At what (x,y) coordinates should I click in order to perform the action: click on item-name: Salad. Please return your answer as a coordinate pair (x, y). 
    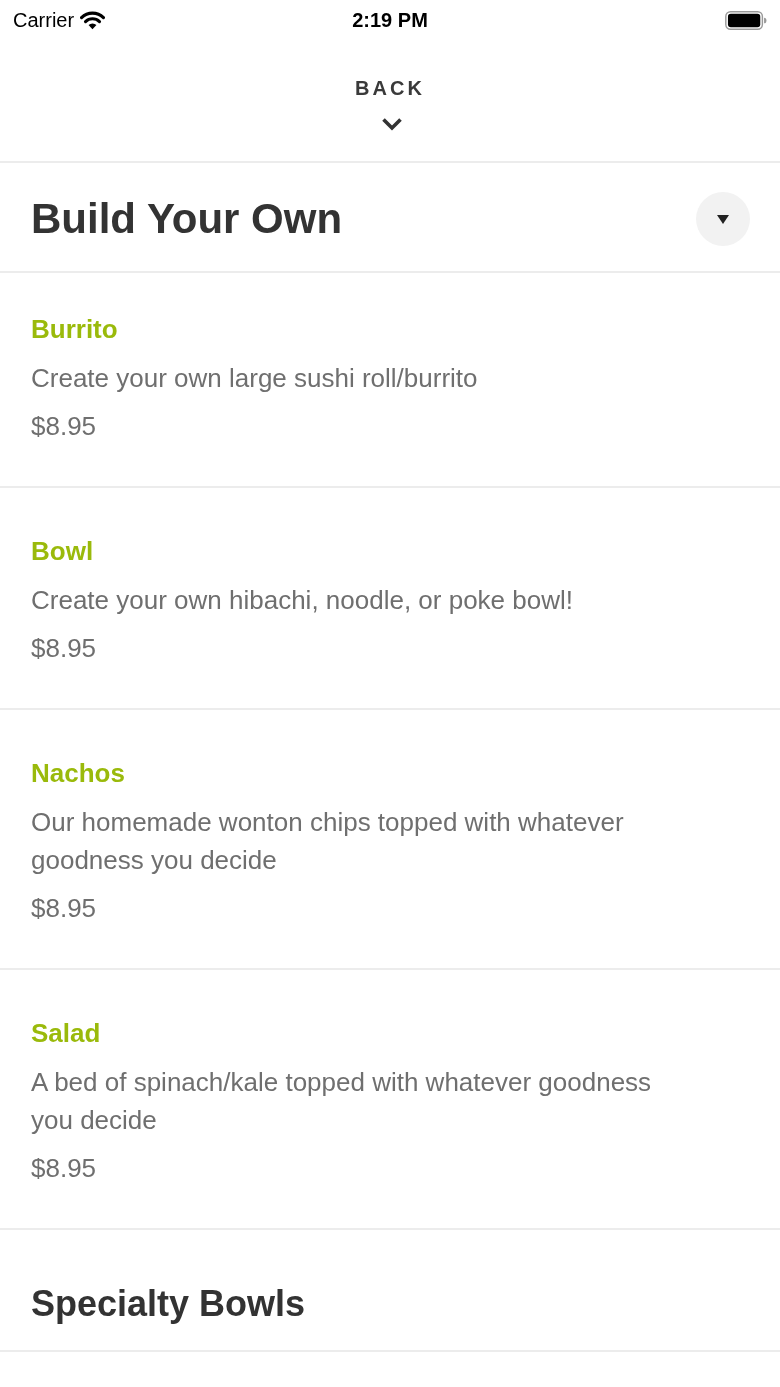
    Looking at the image, I should click on (66, 1033).